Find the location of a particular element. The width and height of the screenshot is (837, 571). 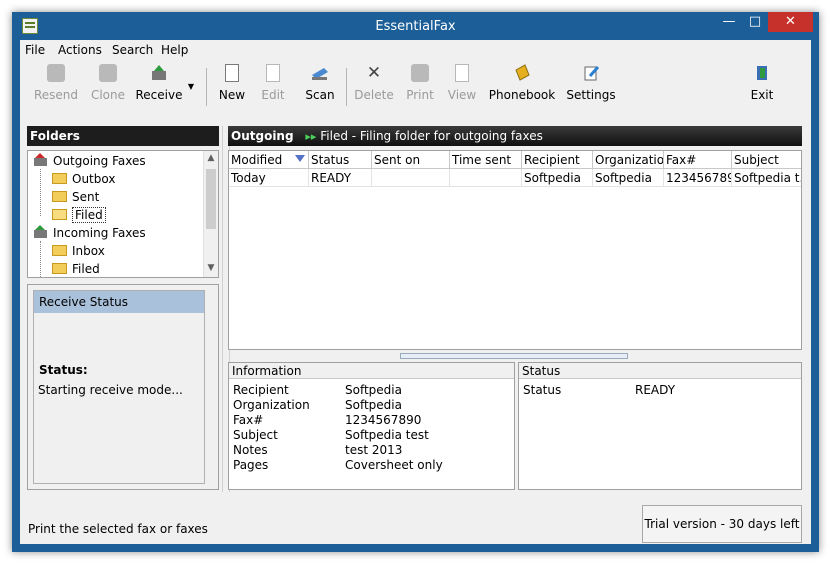

view-label: View is located at coordinates (462, 95).